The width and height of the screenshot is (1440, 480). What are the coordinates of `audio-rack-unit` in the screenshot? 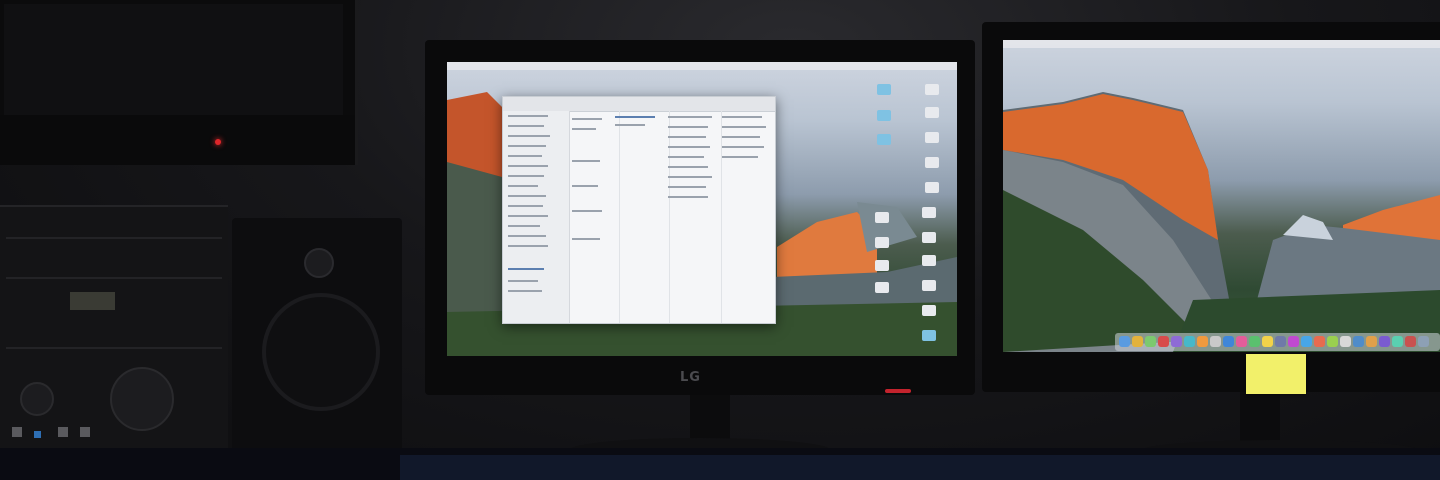 It's located at (114, 333).